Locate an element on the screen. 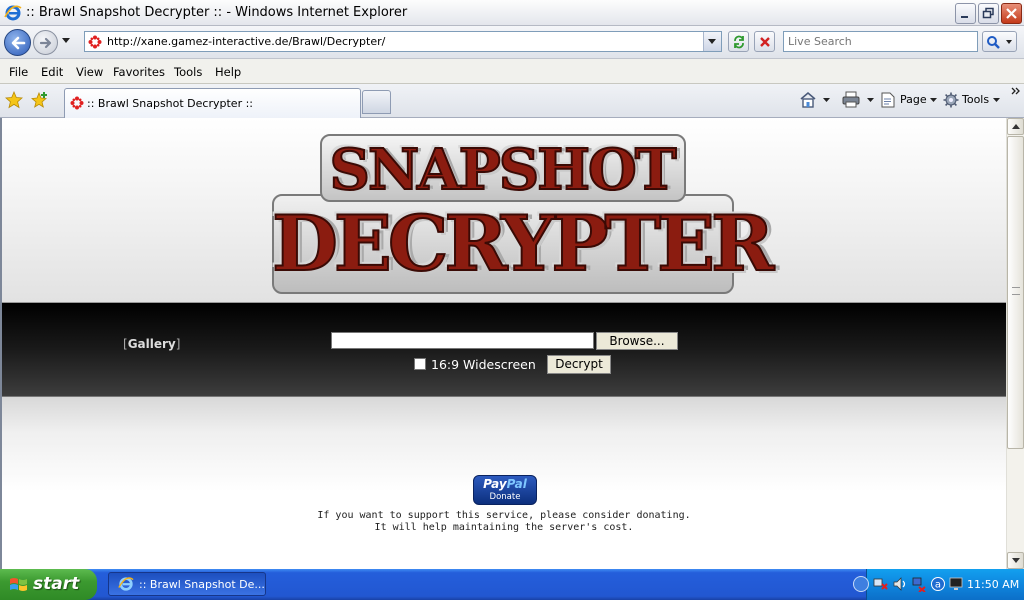  search-input is located at coordinates (880, 41).